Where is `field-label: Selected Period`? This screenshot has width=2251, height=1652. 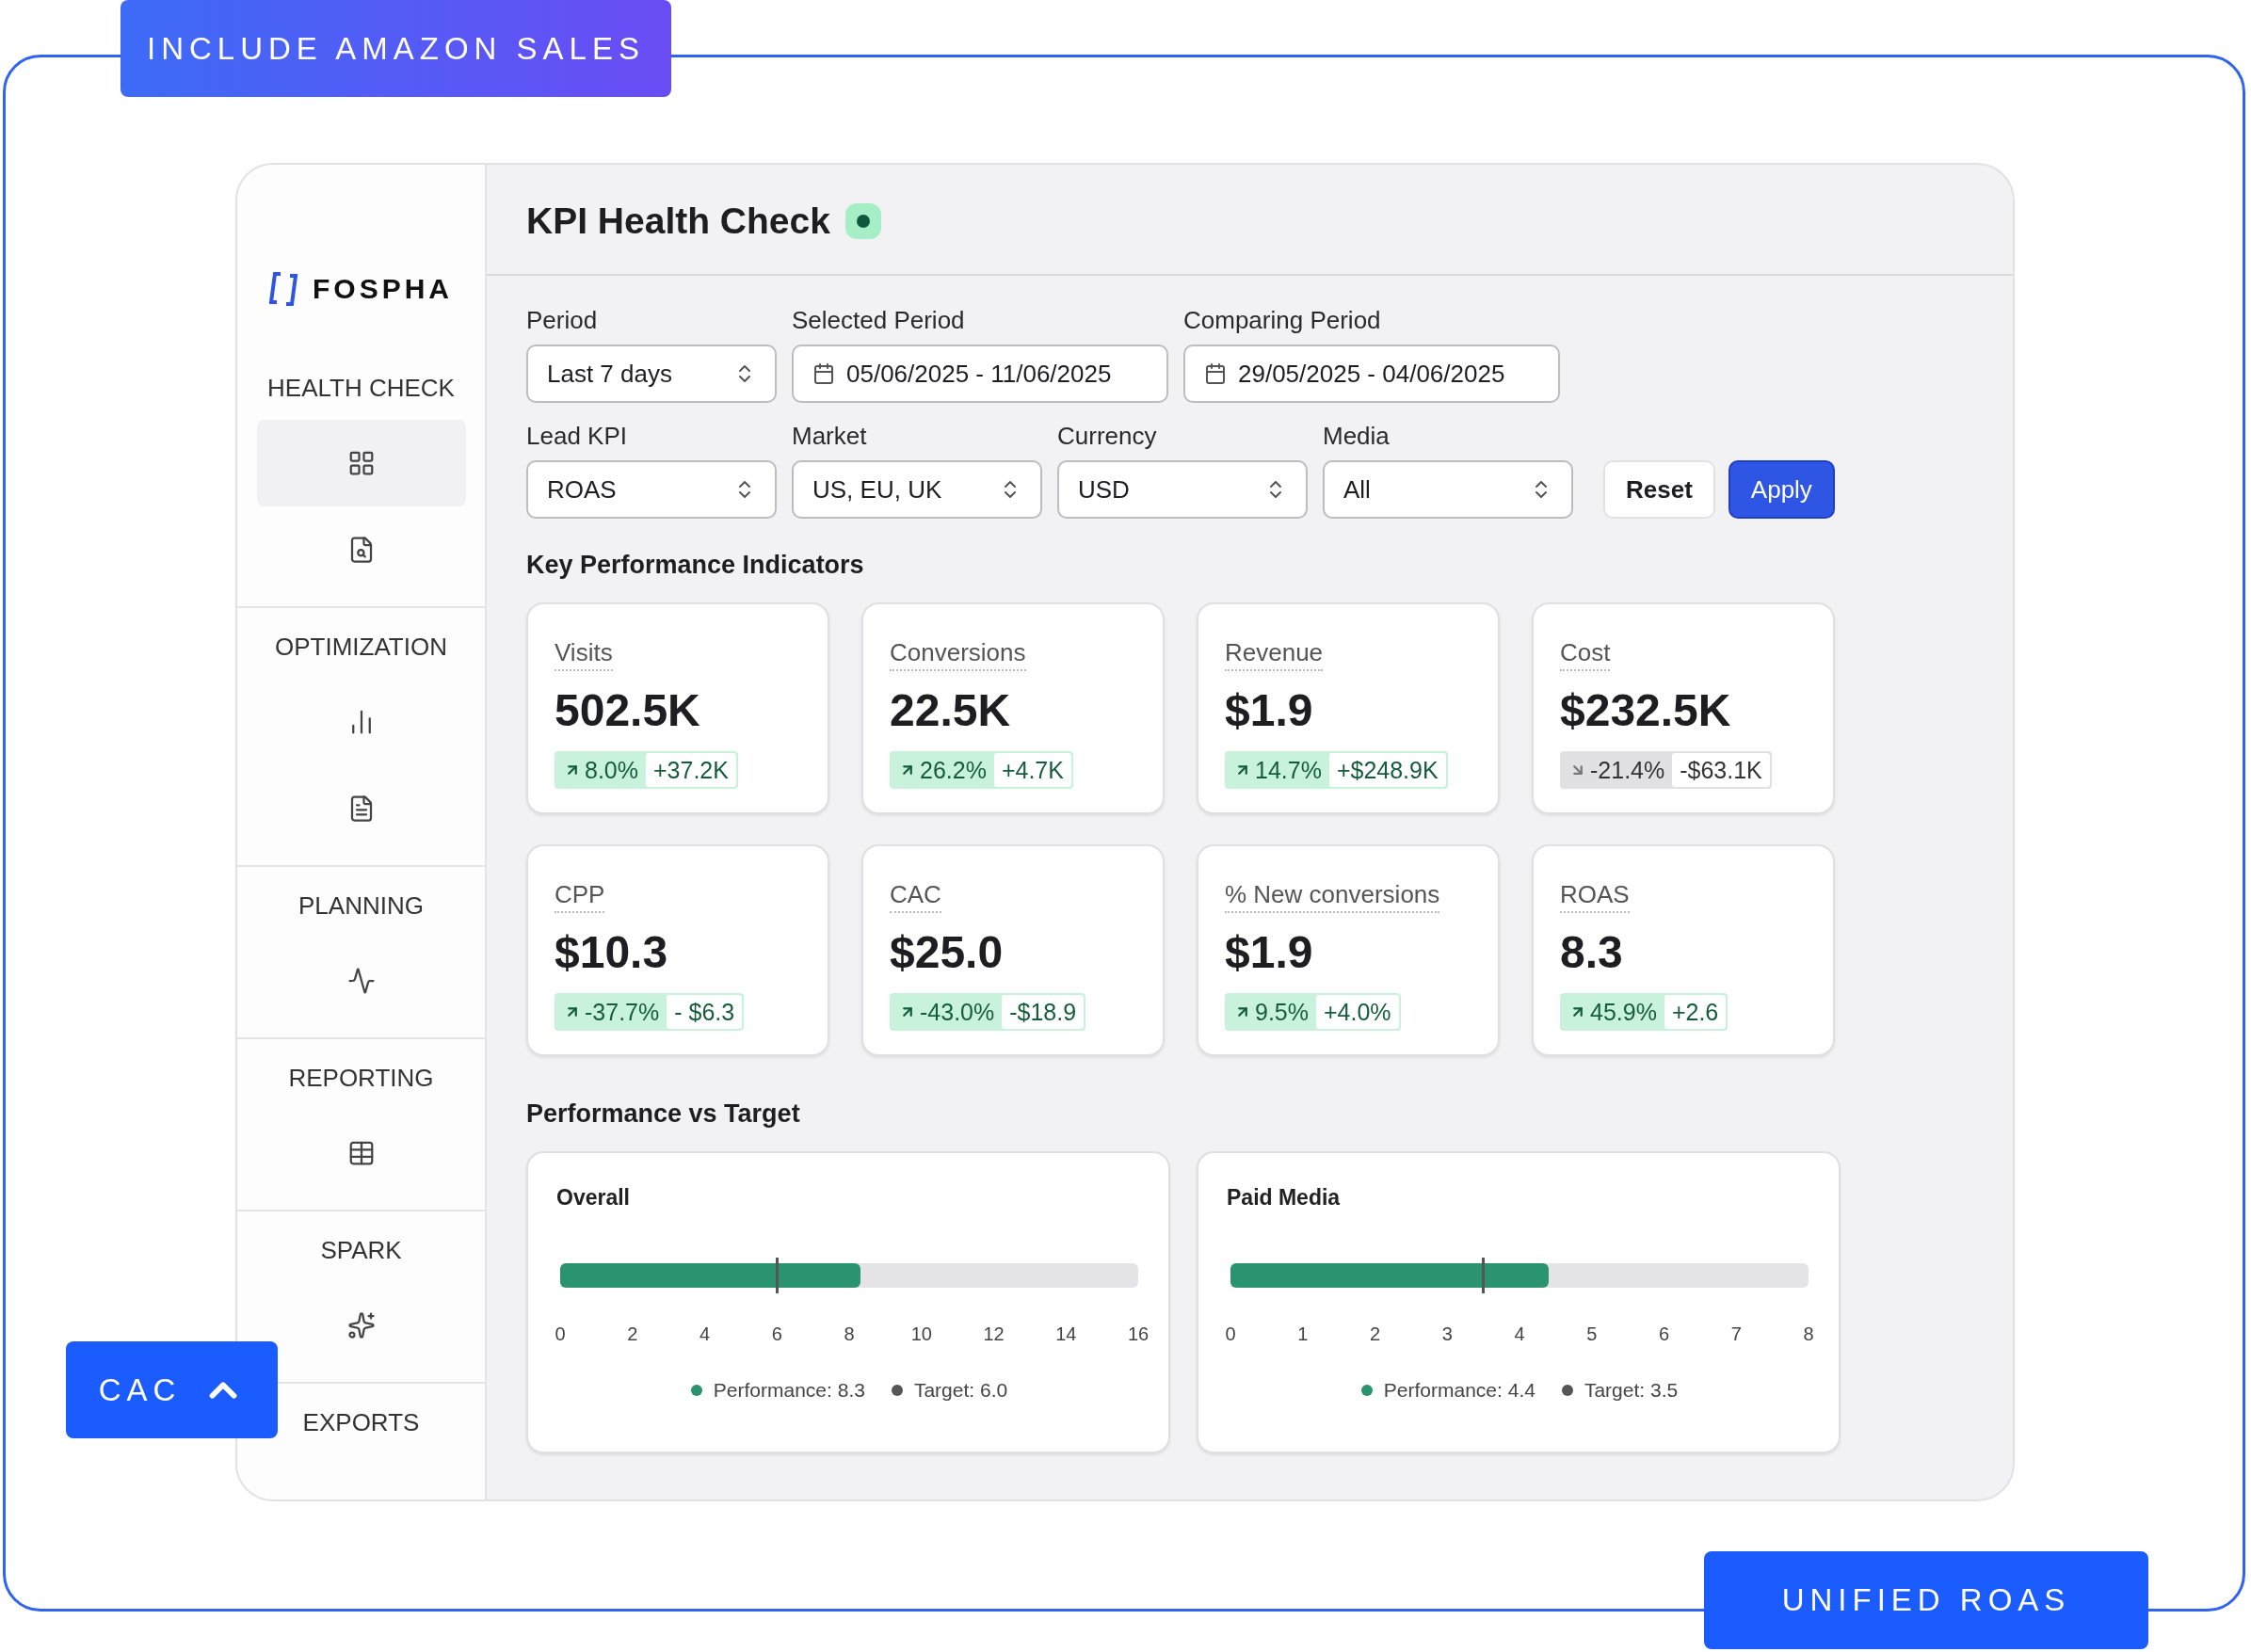 field-label: Selected Period is located at coordinates (879, 320).